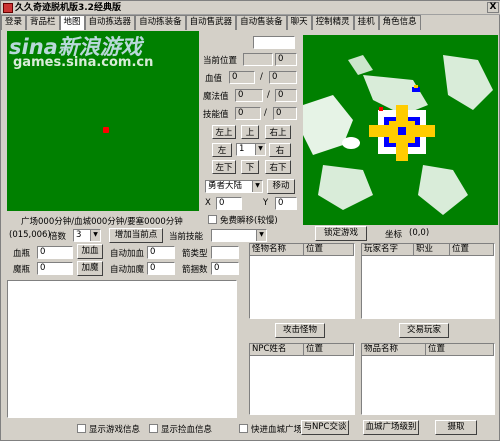 This screenshot has width=500, height=441. I want to click on hp-value: 0, so click(242, 77).